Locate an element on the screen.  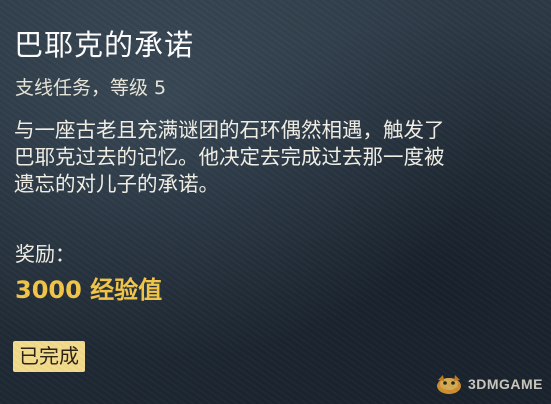
quest-description-line: 巴耶克过去的记忆。他决定去完成过去那一度被 is located at coordinates (229, 157).